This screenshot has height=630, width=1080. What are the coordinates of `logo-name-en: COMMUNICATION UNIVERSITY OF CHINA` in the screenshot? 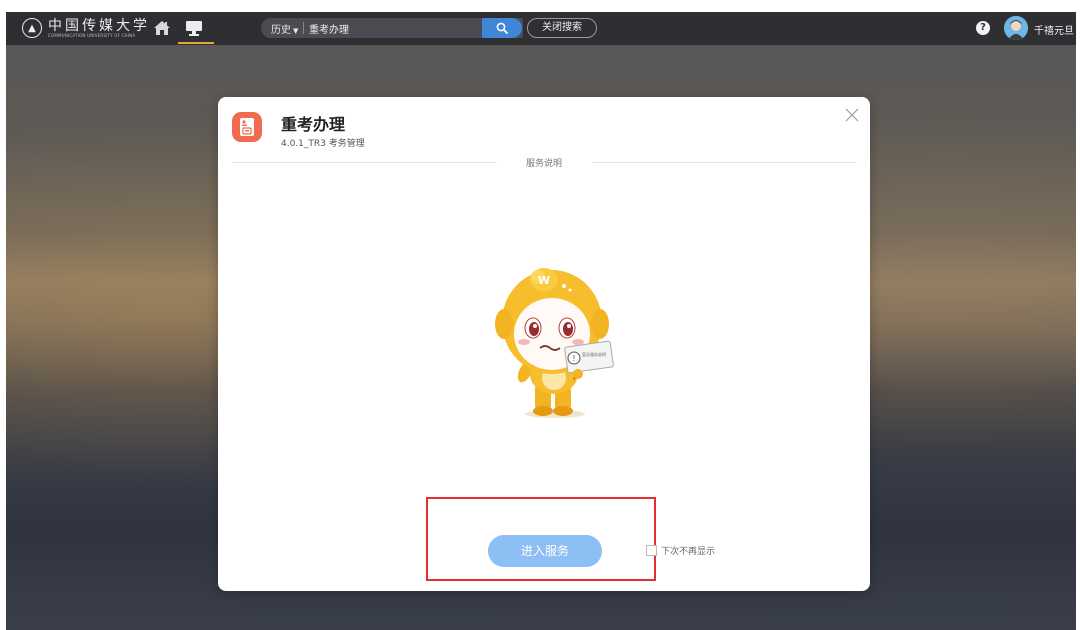 It's located at (92, 35).